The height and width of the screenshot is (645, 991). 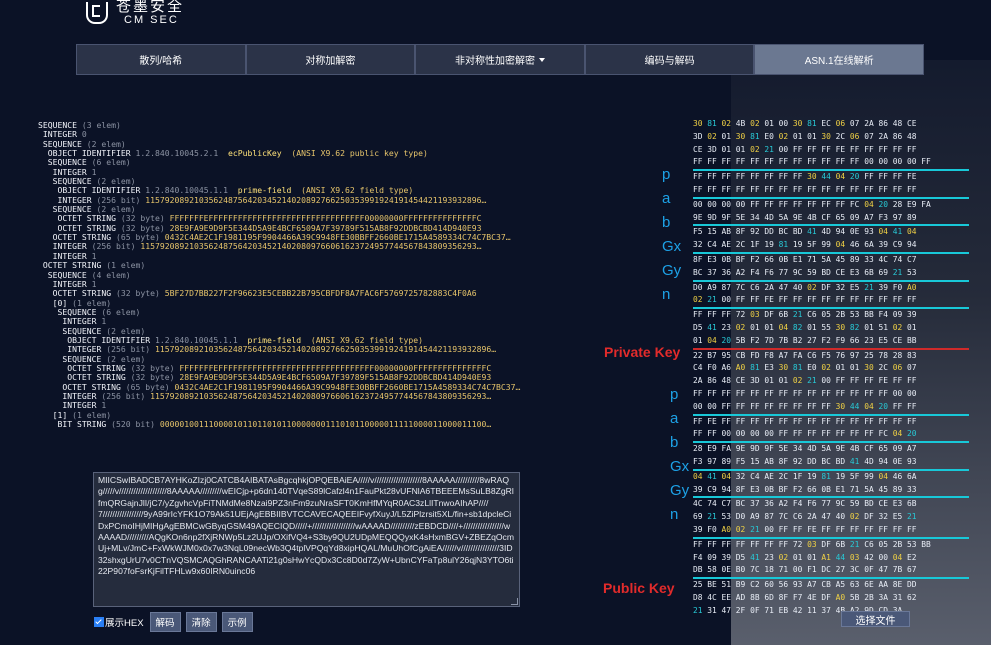 What do you see at coordinates (714, 421) in the screenshot?
I see `hex-byte: FE` at bounding box center [714, 421].